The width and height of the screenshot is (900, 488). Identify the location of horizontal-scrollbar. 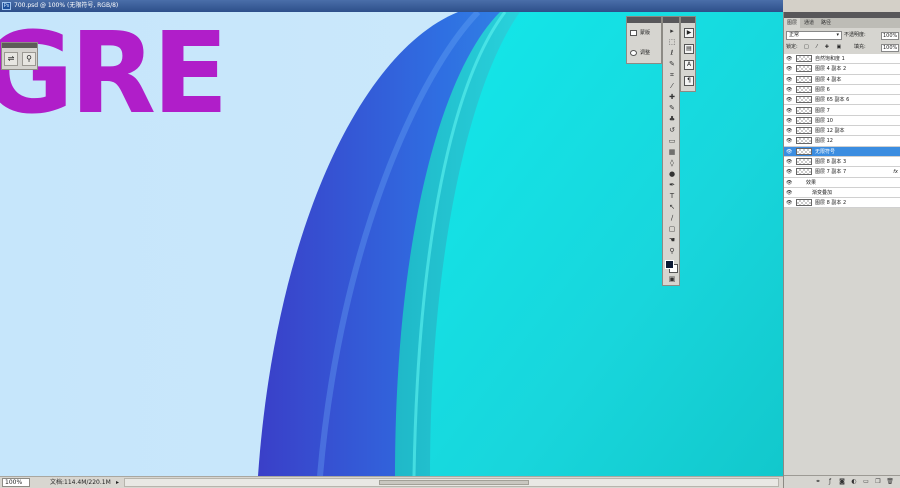
(451, 482).